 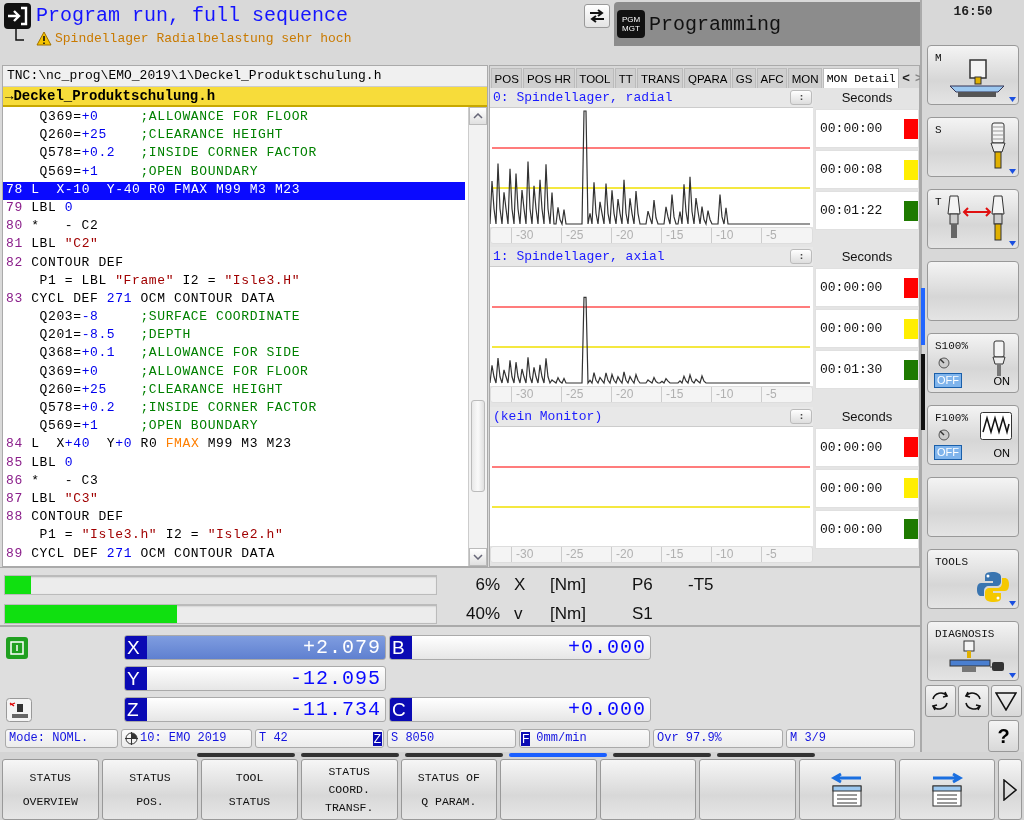 I want to click on axis-position-field: Y -12.095, so click(x=255, y=678).